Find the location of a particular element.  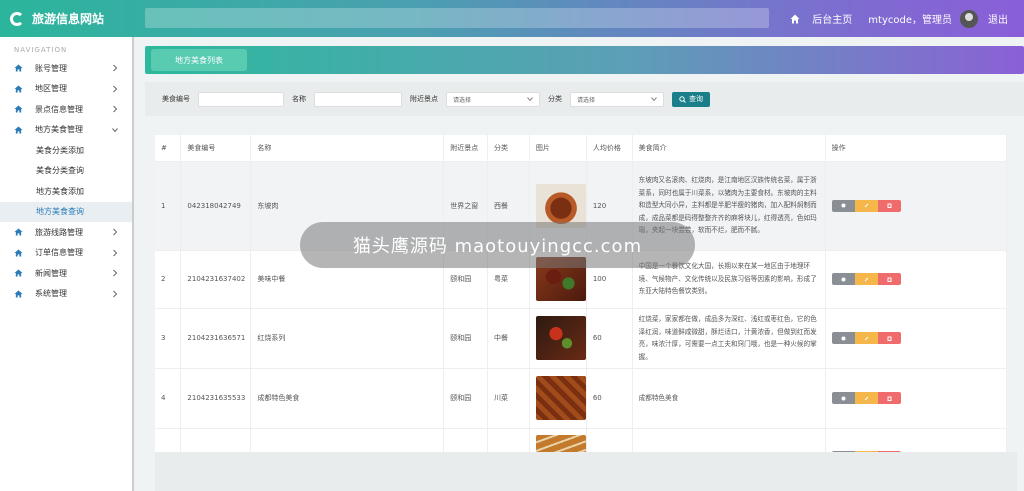

sidebar-item: 地方美食管理 is located at coordinates (66, 130).